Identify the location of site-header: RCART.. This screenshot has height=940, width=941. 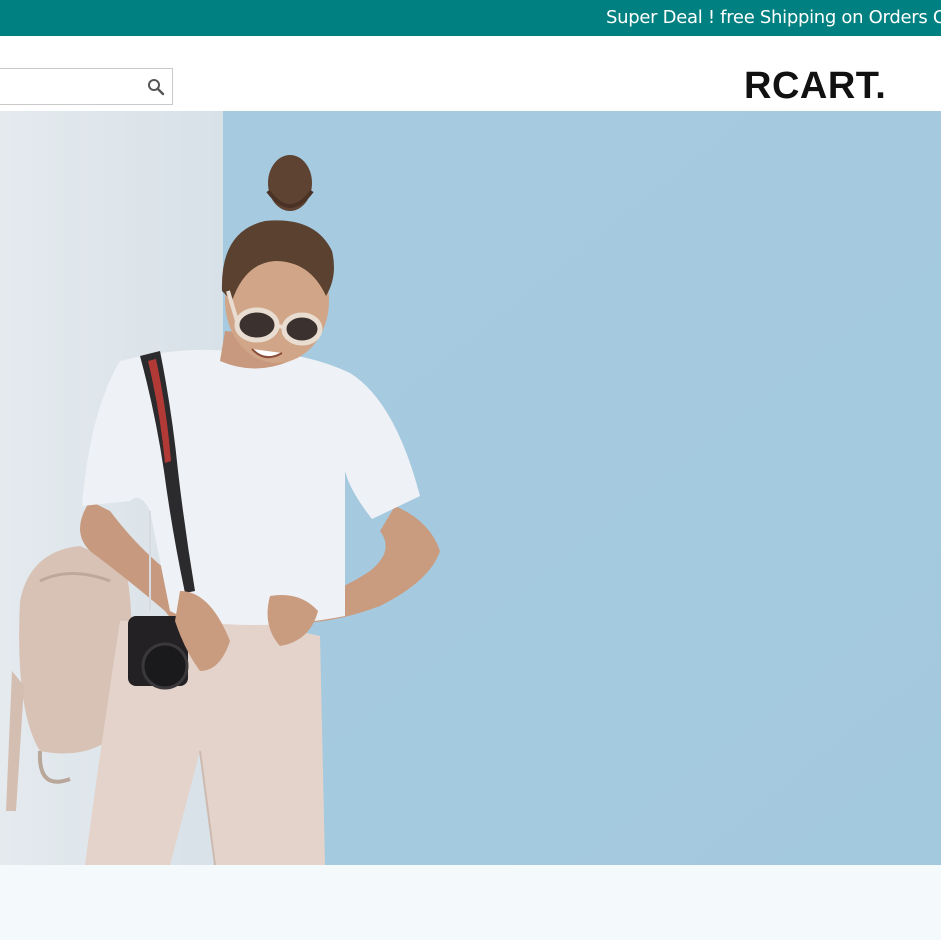
(470, 73).